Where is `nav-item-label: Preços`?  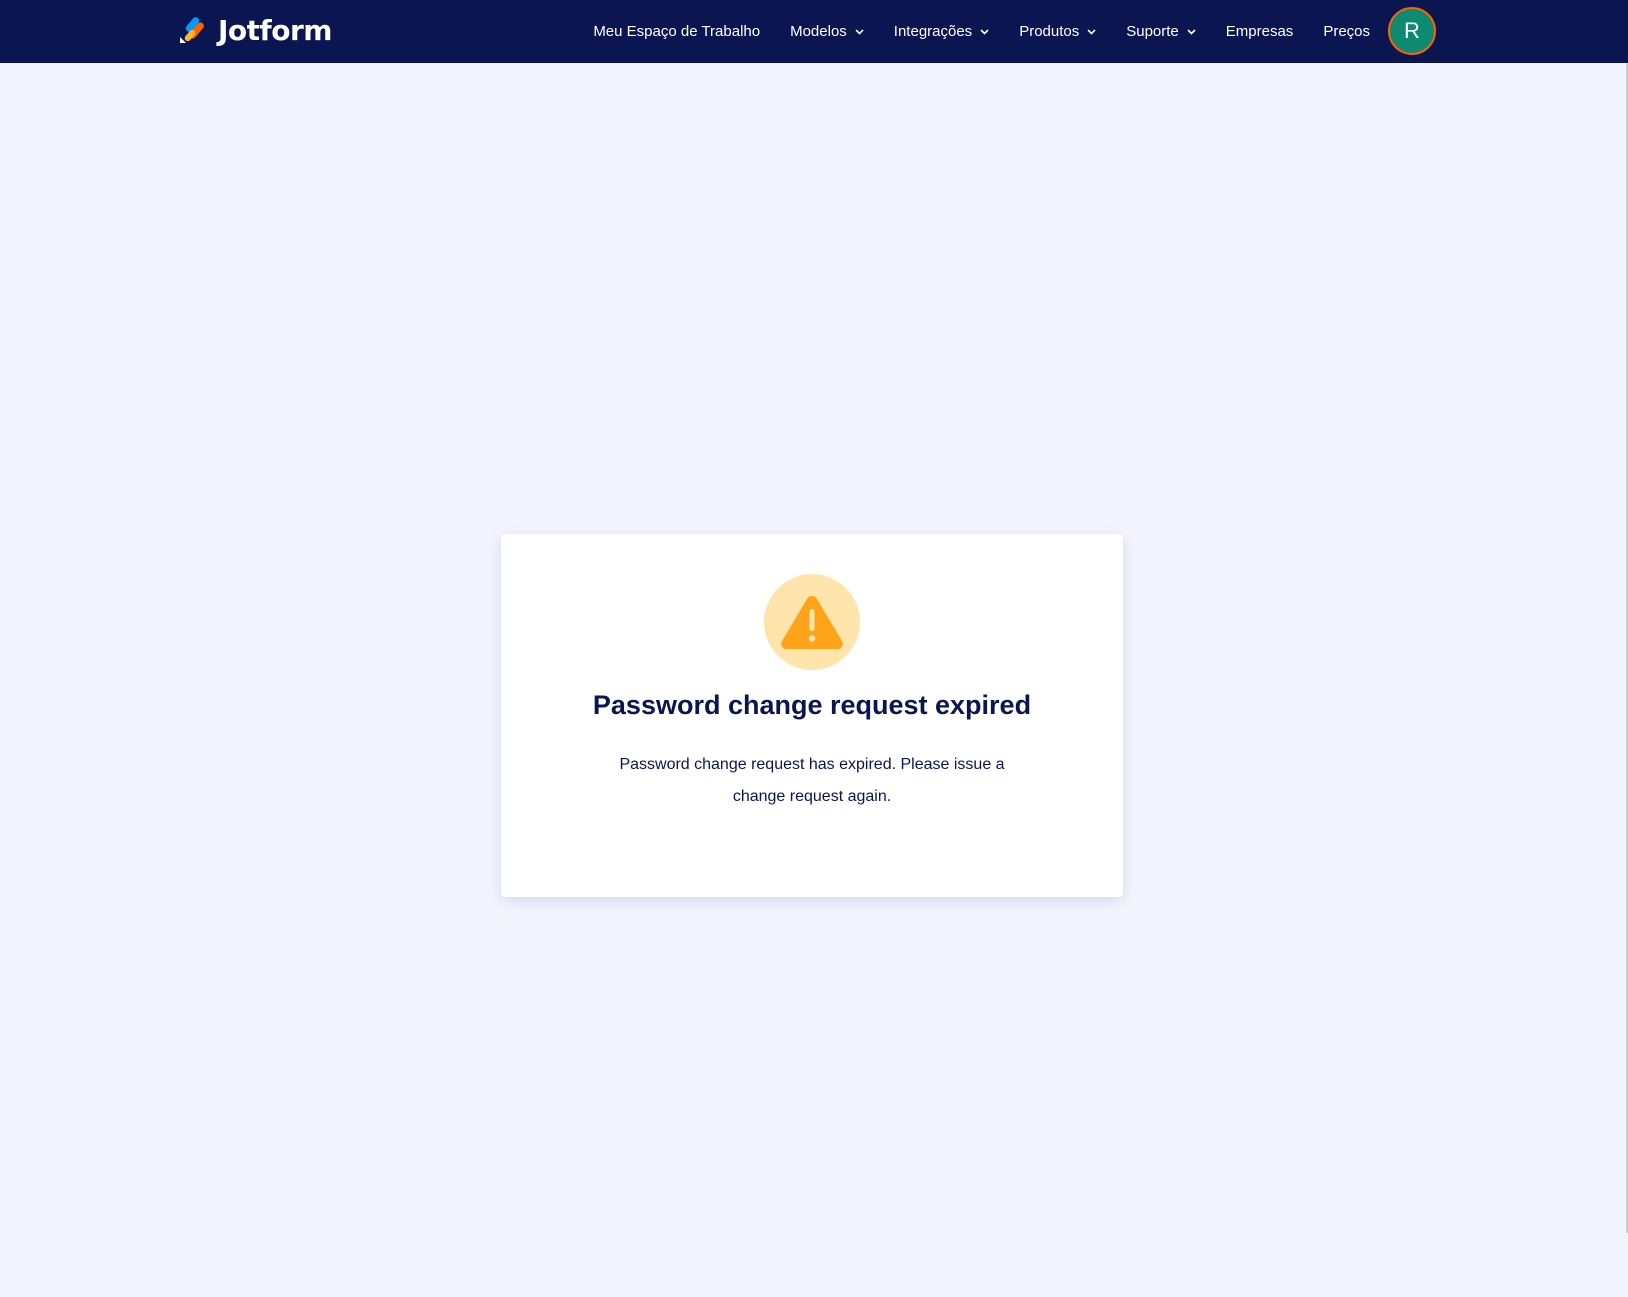
nav-item-label: Preços is located at coordinates (1346, 31).